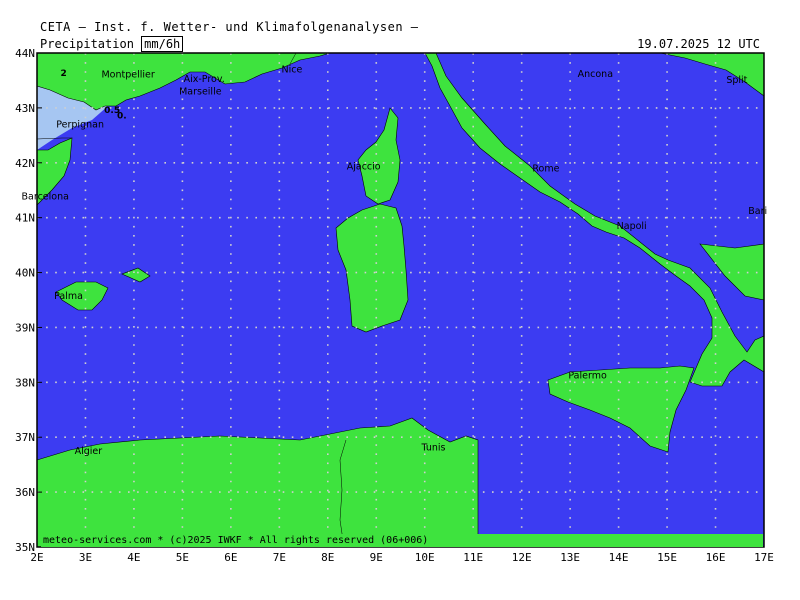 This screenshot has width=800, height=600. Describe the element at coordinates (619, 557) in the screenshot. I see `lon-tick-label: 14E` at that location.